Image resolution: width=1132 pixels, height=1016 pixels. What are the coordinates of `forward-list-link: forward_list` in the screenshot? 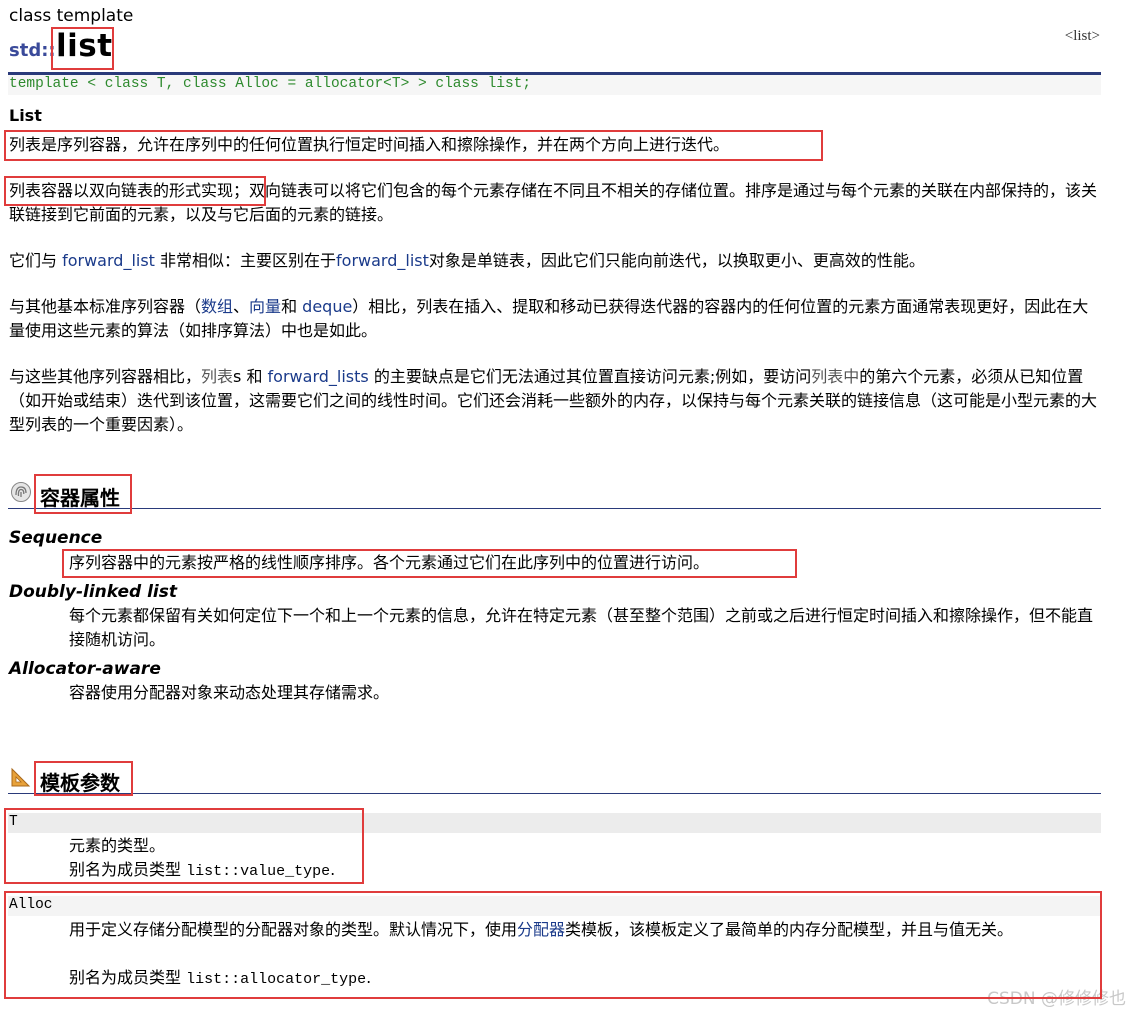 It's located at (108, 260).